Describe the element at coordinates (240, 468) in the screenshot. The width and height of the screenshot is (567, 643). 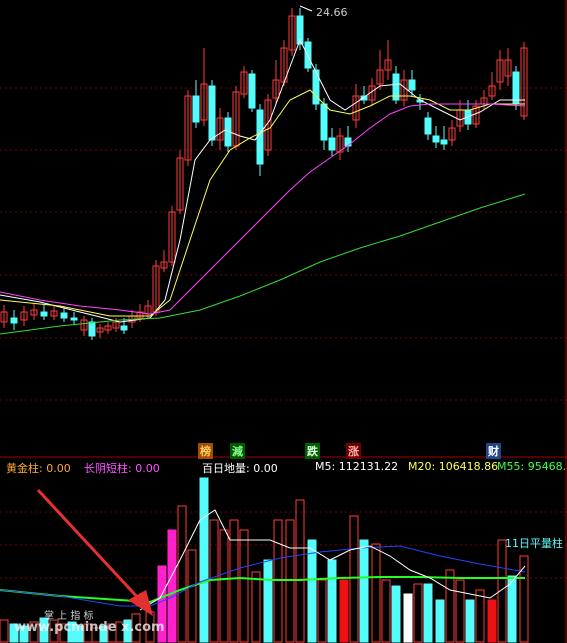
I see `indicator-bairi: 百日地量: 0.00` at that location.